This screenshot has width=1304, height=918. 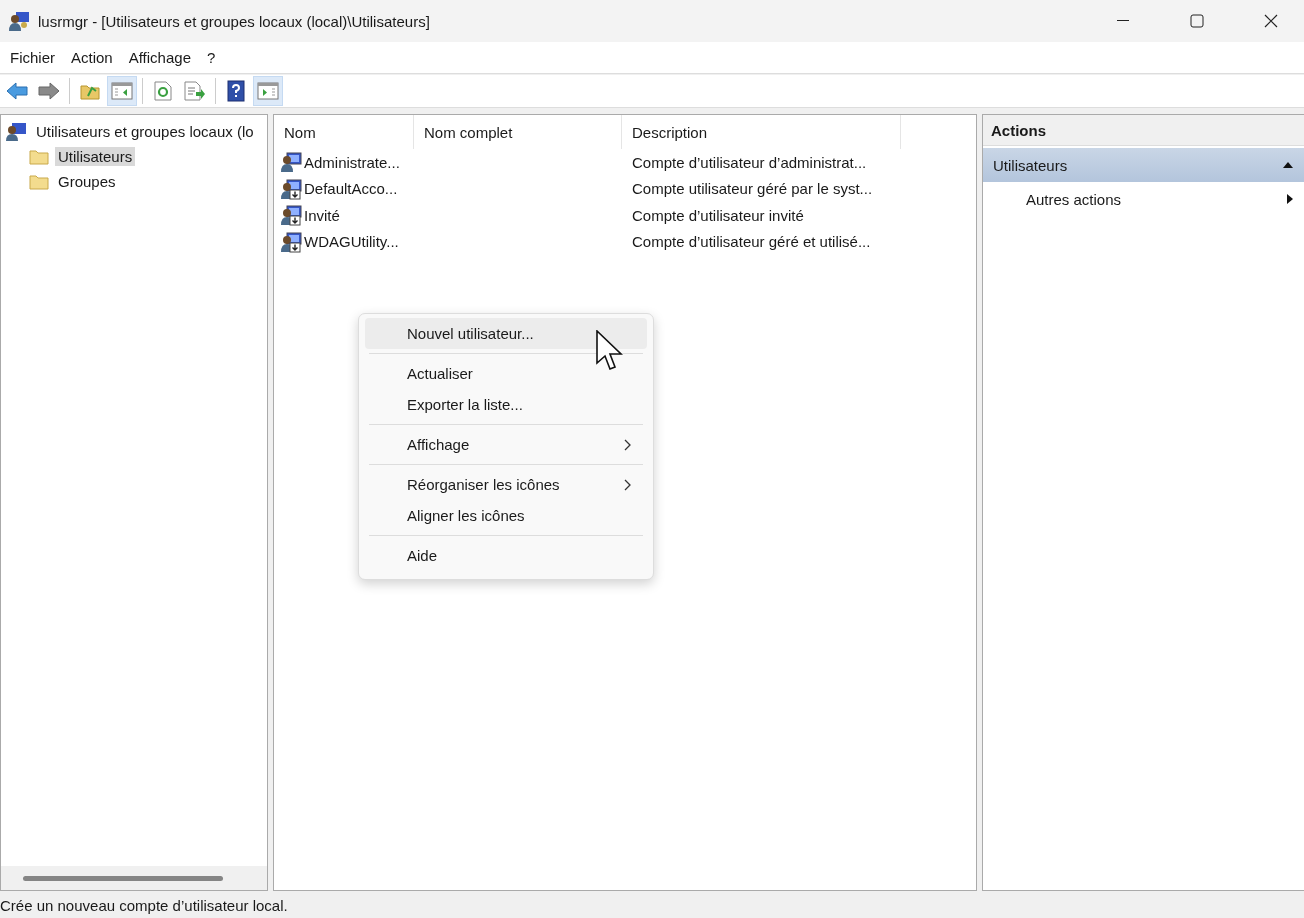 What do you see at coordinates (17, 91) in the screenshot?
I see `back-arrow-icon` at bounding box center [17, 91].